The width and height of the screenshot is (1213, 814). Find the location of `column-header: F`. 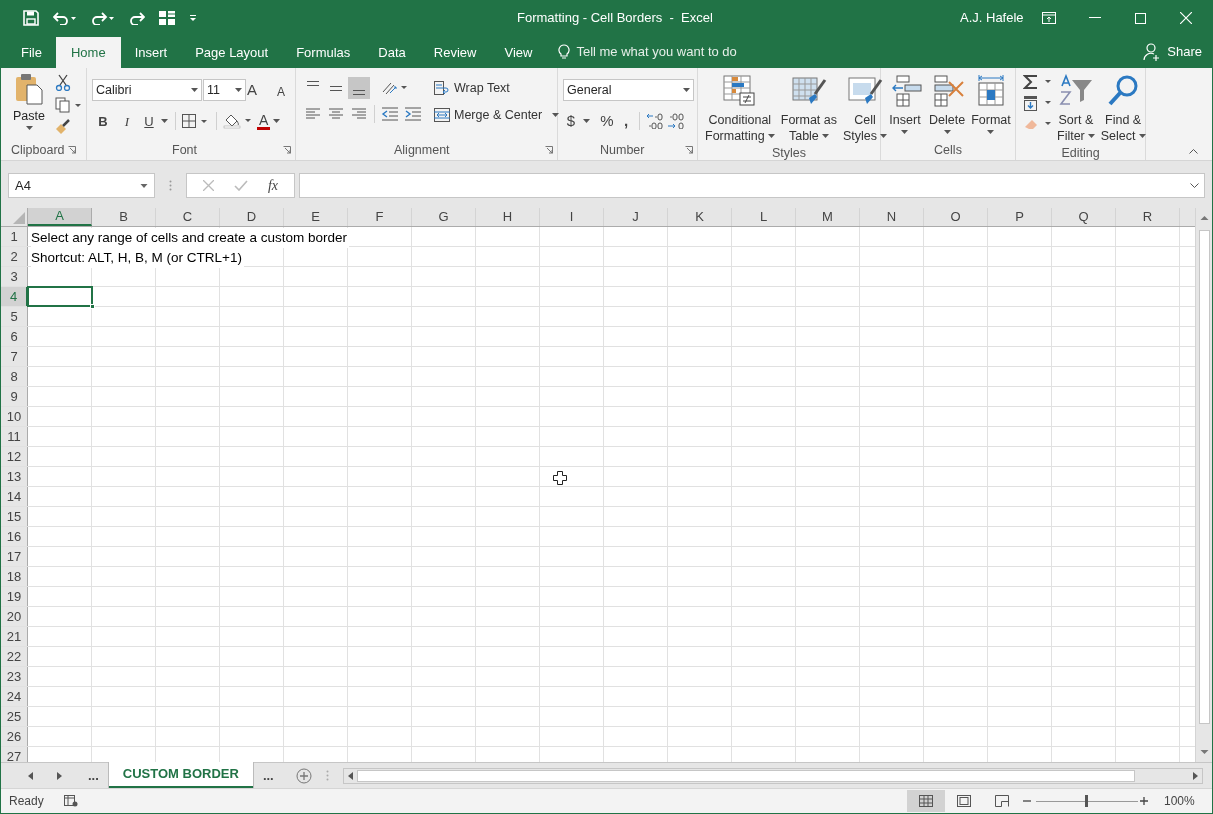

column-header: F is located at coordinates (380, 217).